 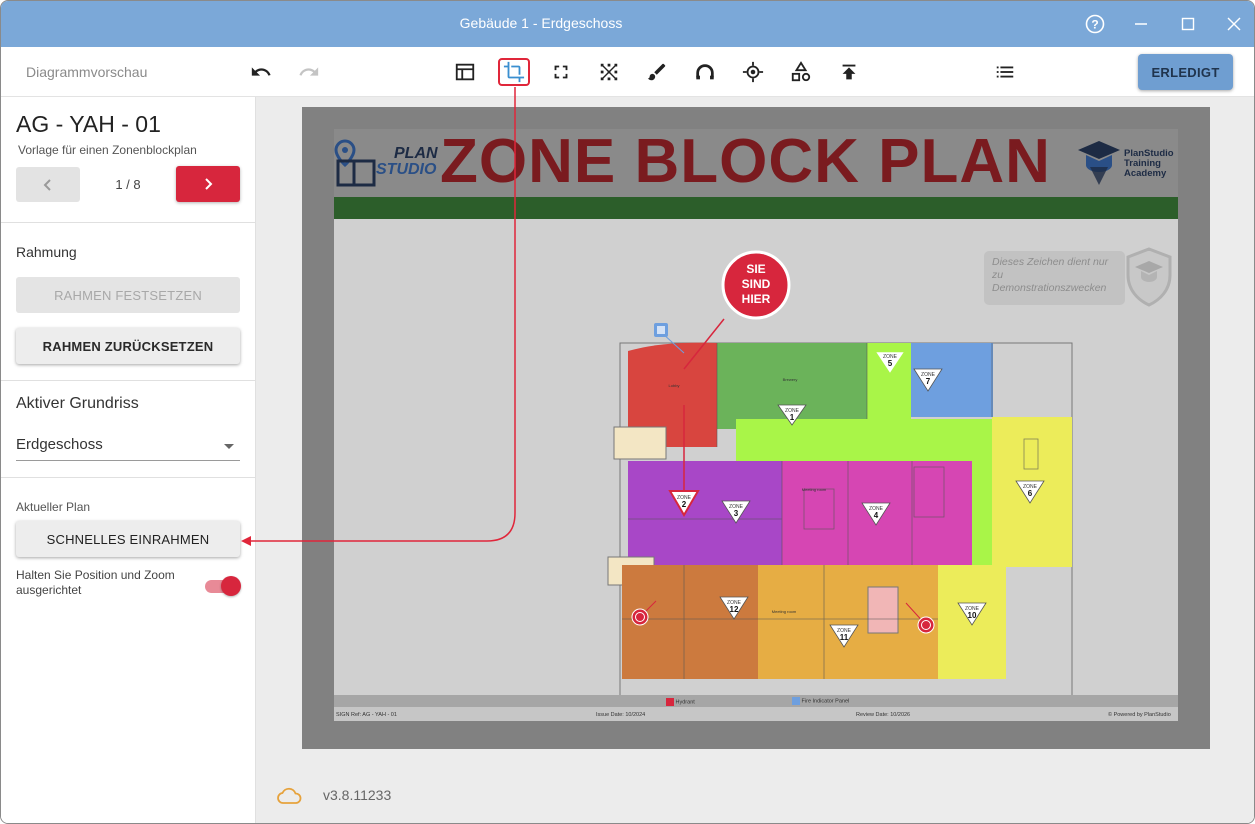 What do you see at coordinates (609, 72) in the screenshot?
I see `grid-icon` at bounding box center [609, 72].